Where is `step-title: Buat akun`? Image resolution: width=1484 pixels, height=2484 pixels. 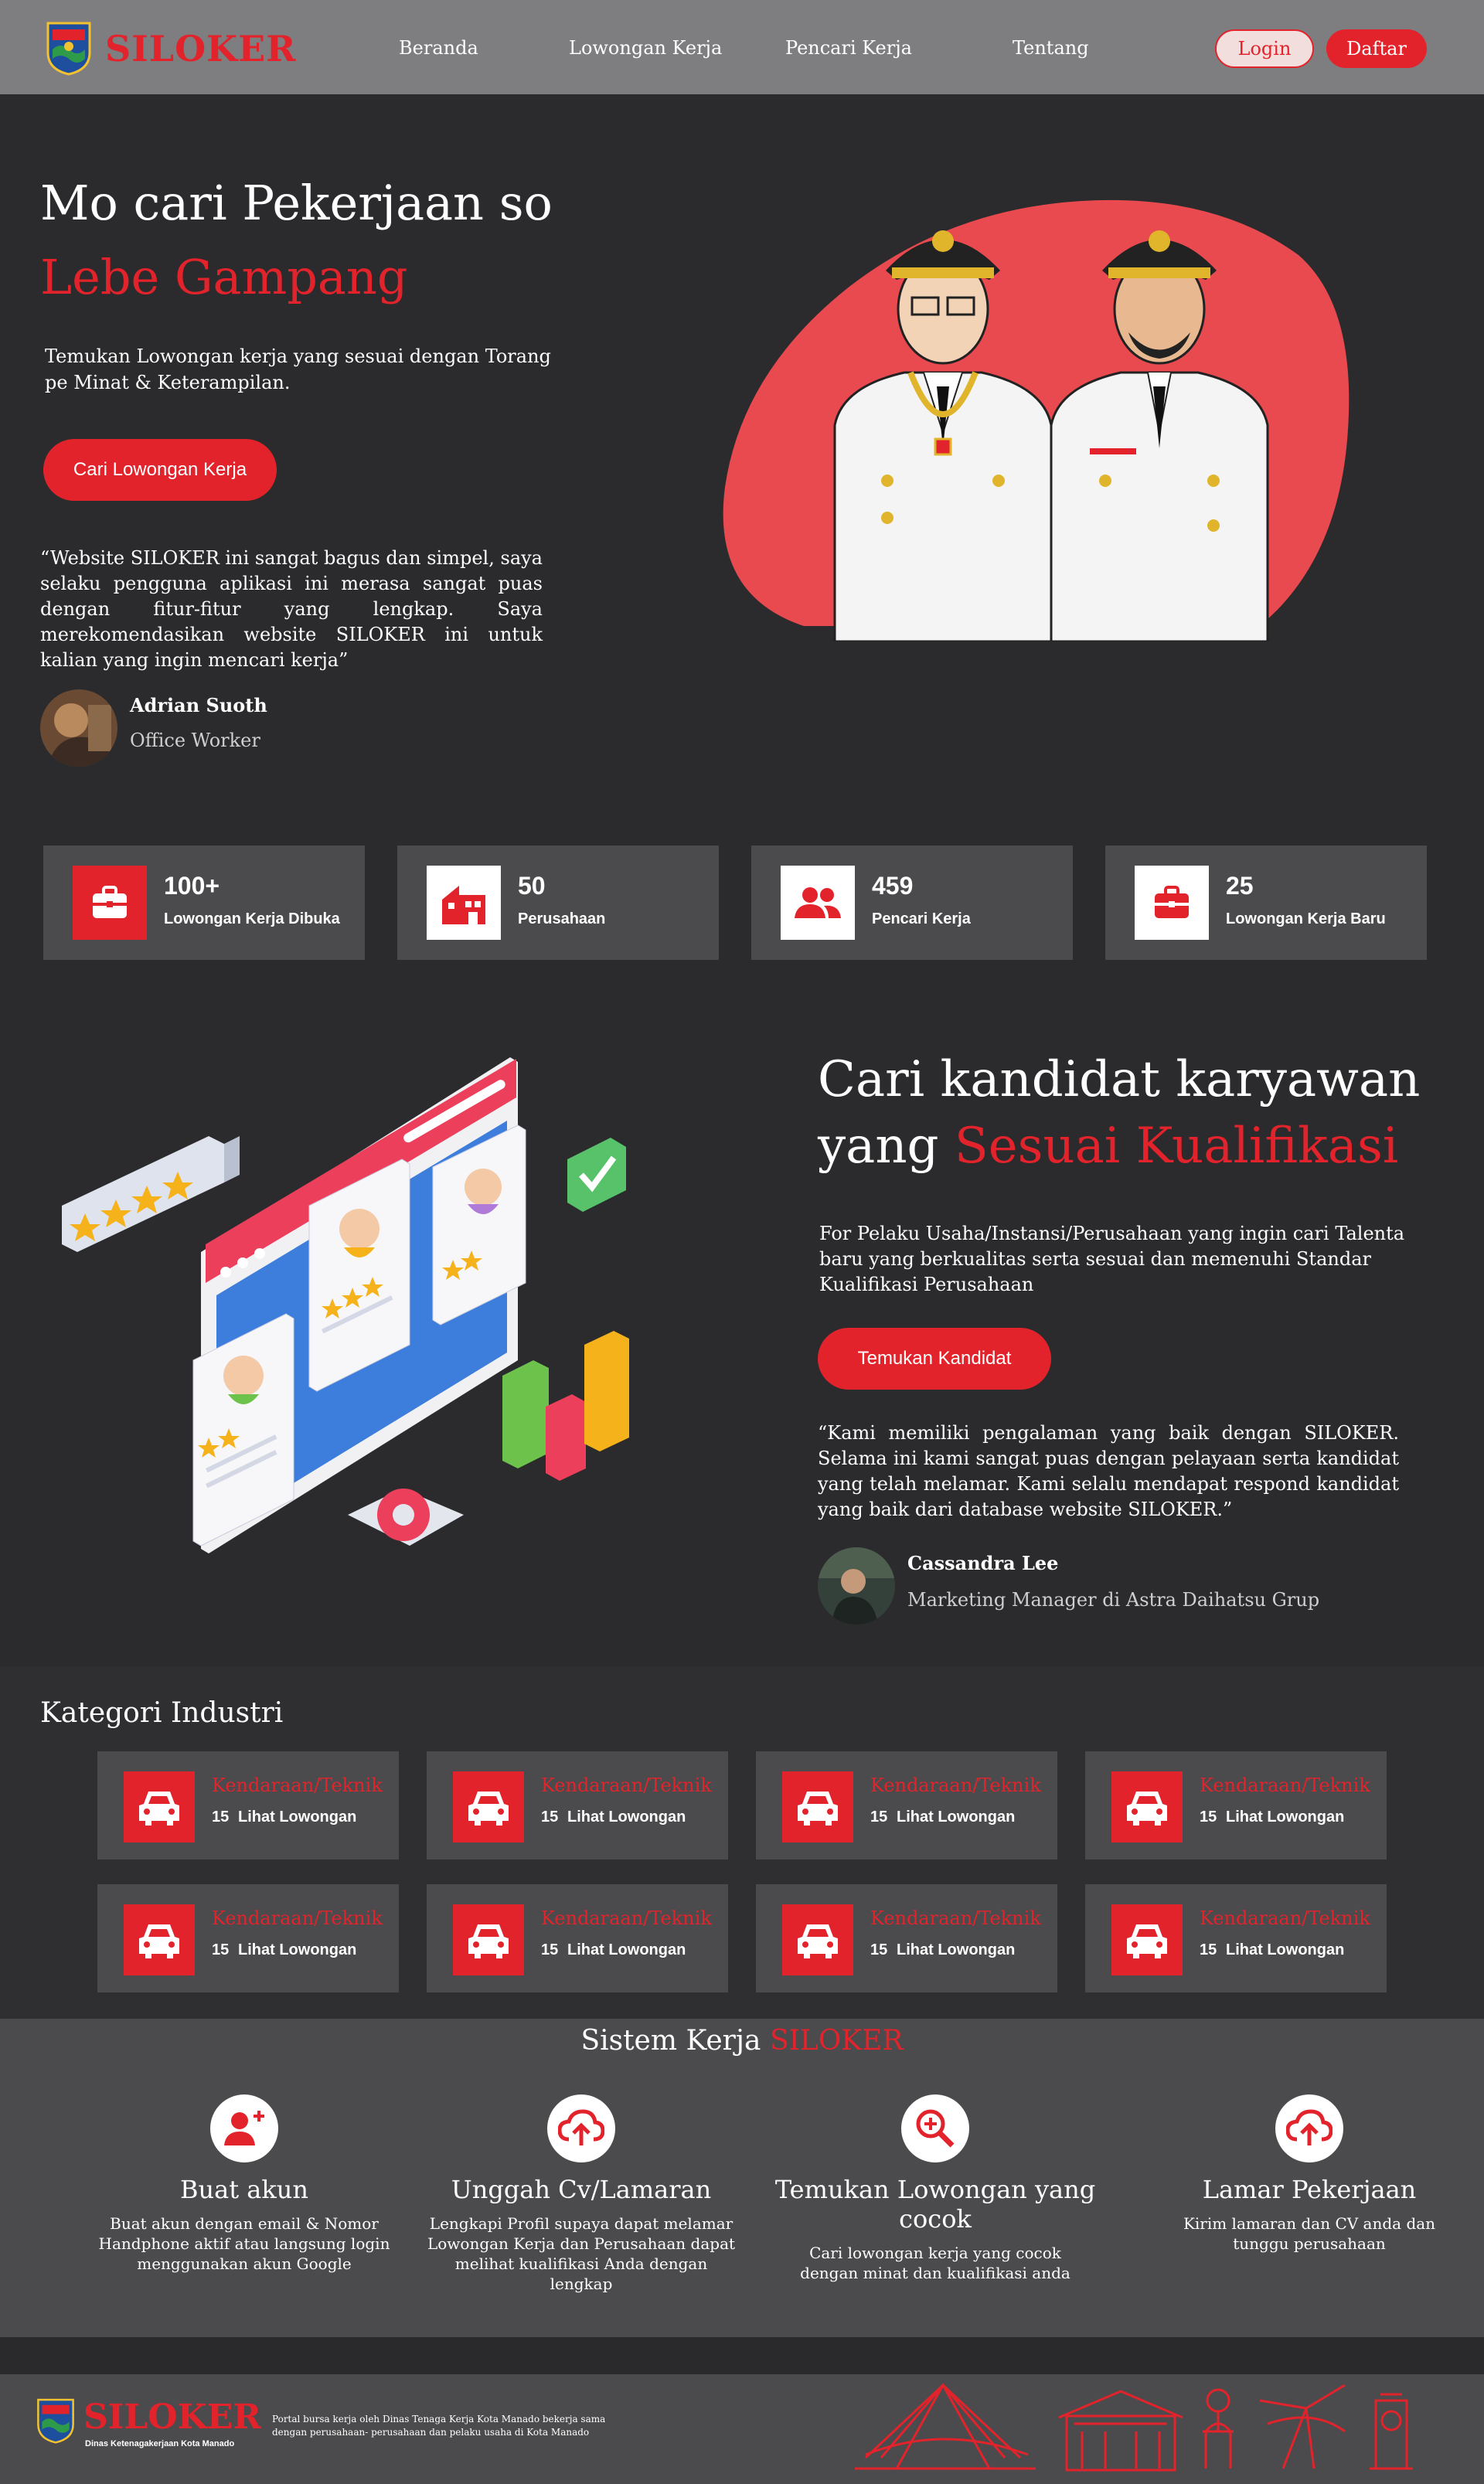 step-title: Buat akun is located at coordinates (244, 2189).